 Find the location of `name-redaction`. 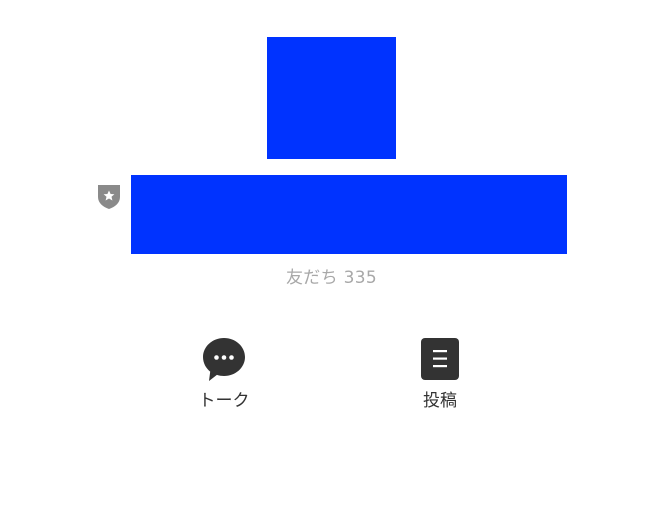

name-redaction is located at coordinates (349, 214).